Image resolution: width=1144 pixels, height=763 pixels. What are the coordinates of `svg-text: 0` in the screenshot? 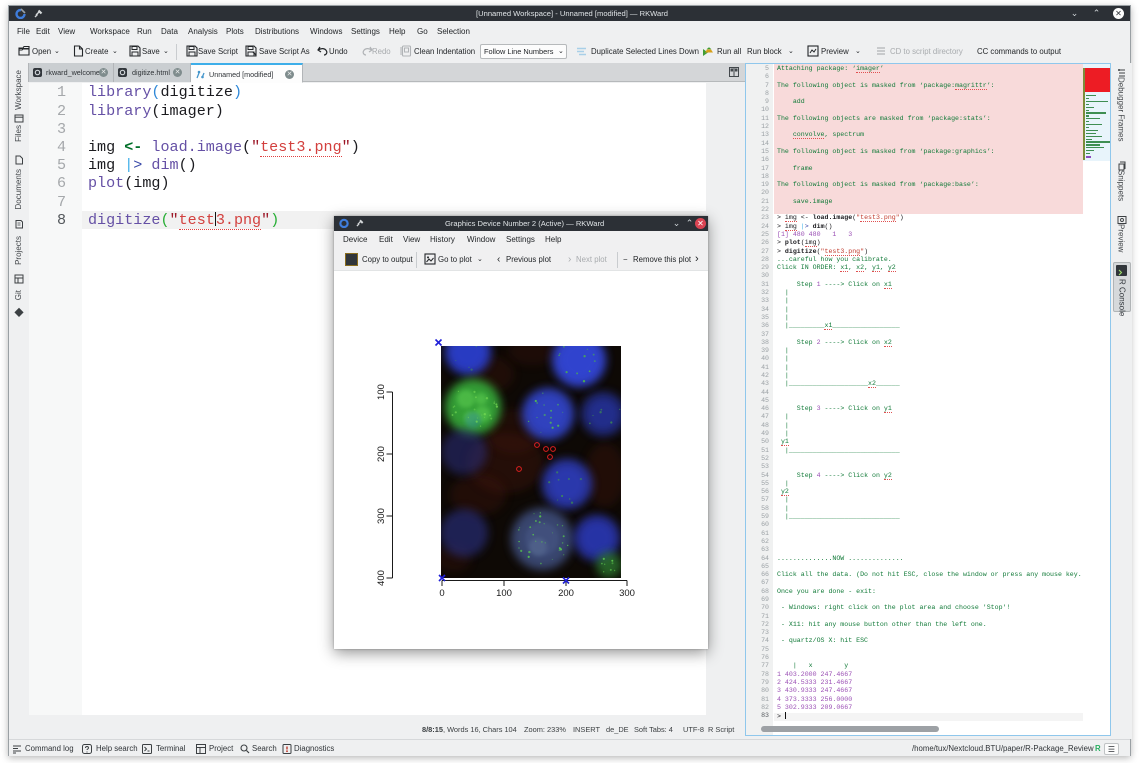 It's located at (441, 593).